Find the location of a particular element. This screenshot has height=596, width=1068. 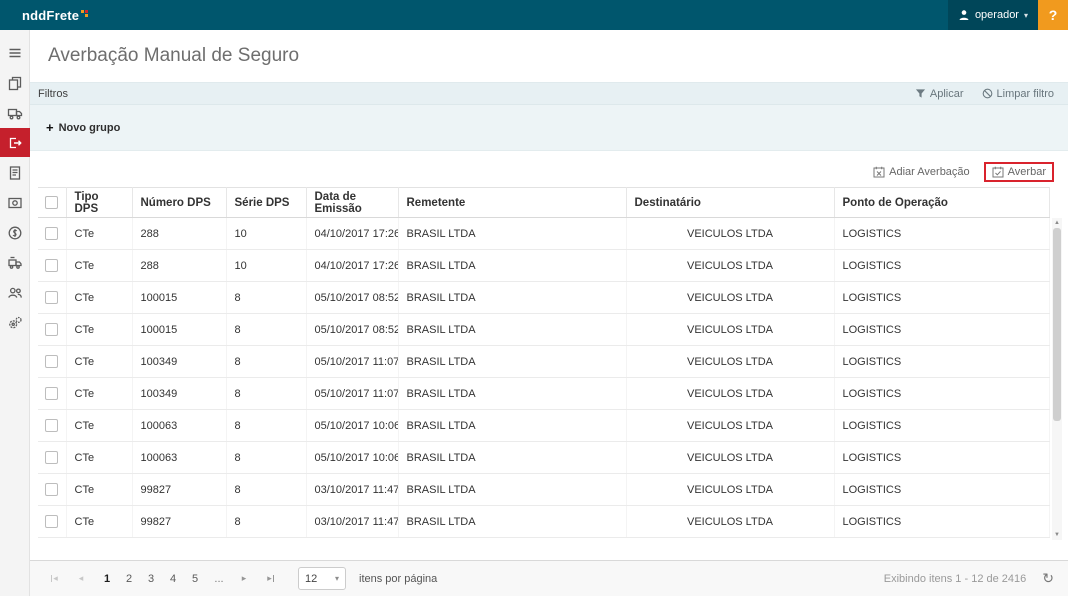

settings-icon is located at coordinates (15, 322).